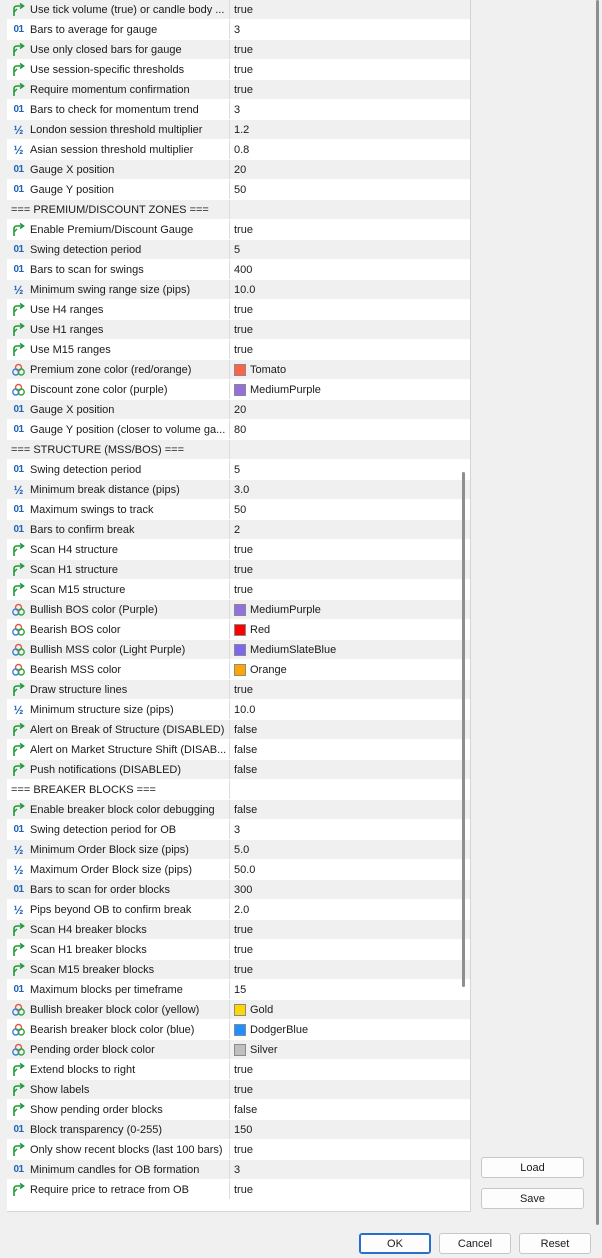 Image resolution: width=602 pixels, height=1258 pixels. I want to click on parameter-row: ½ Maximum Order Block size (pips) 50.0, so click(238, 870).